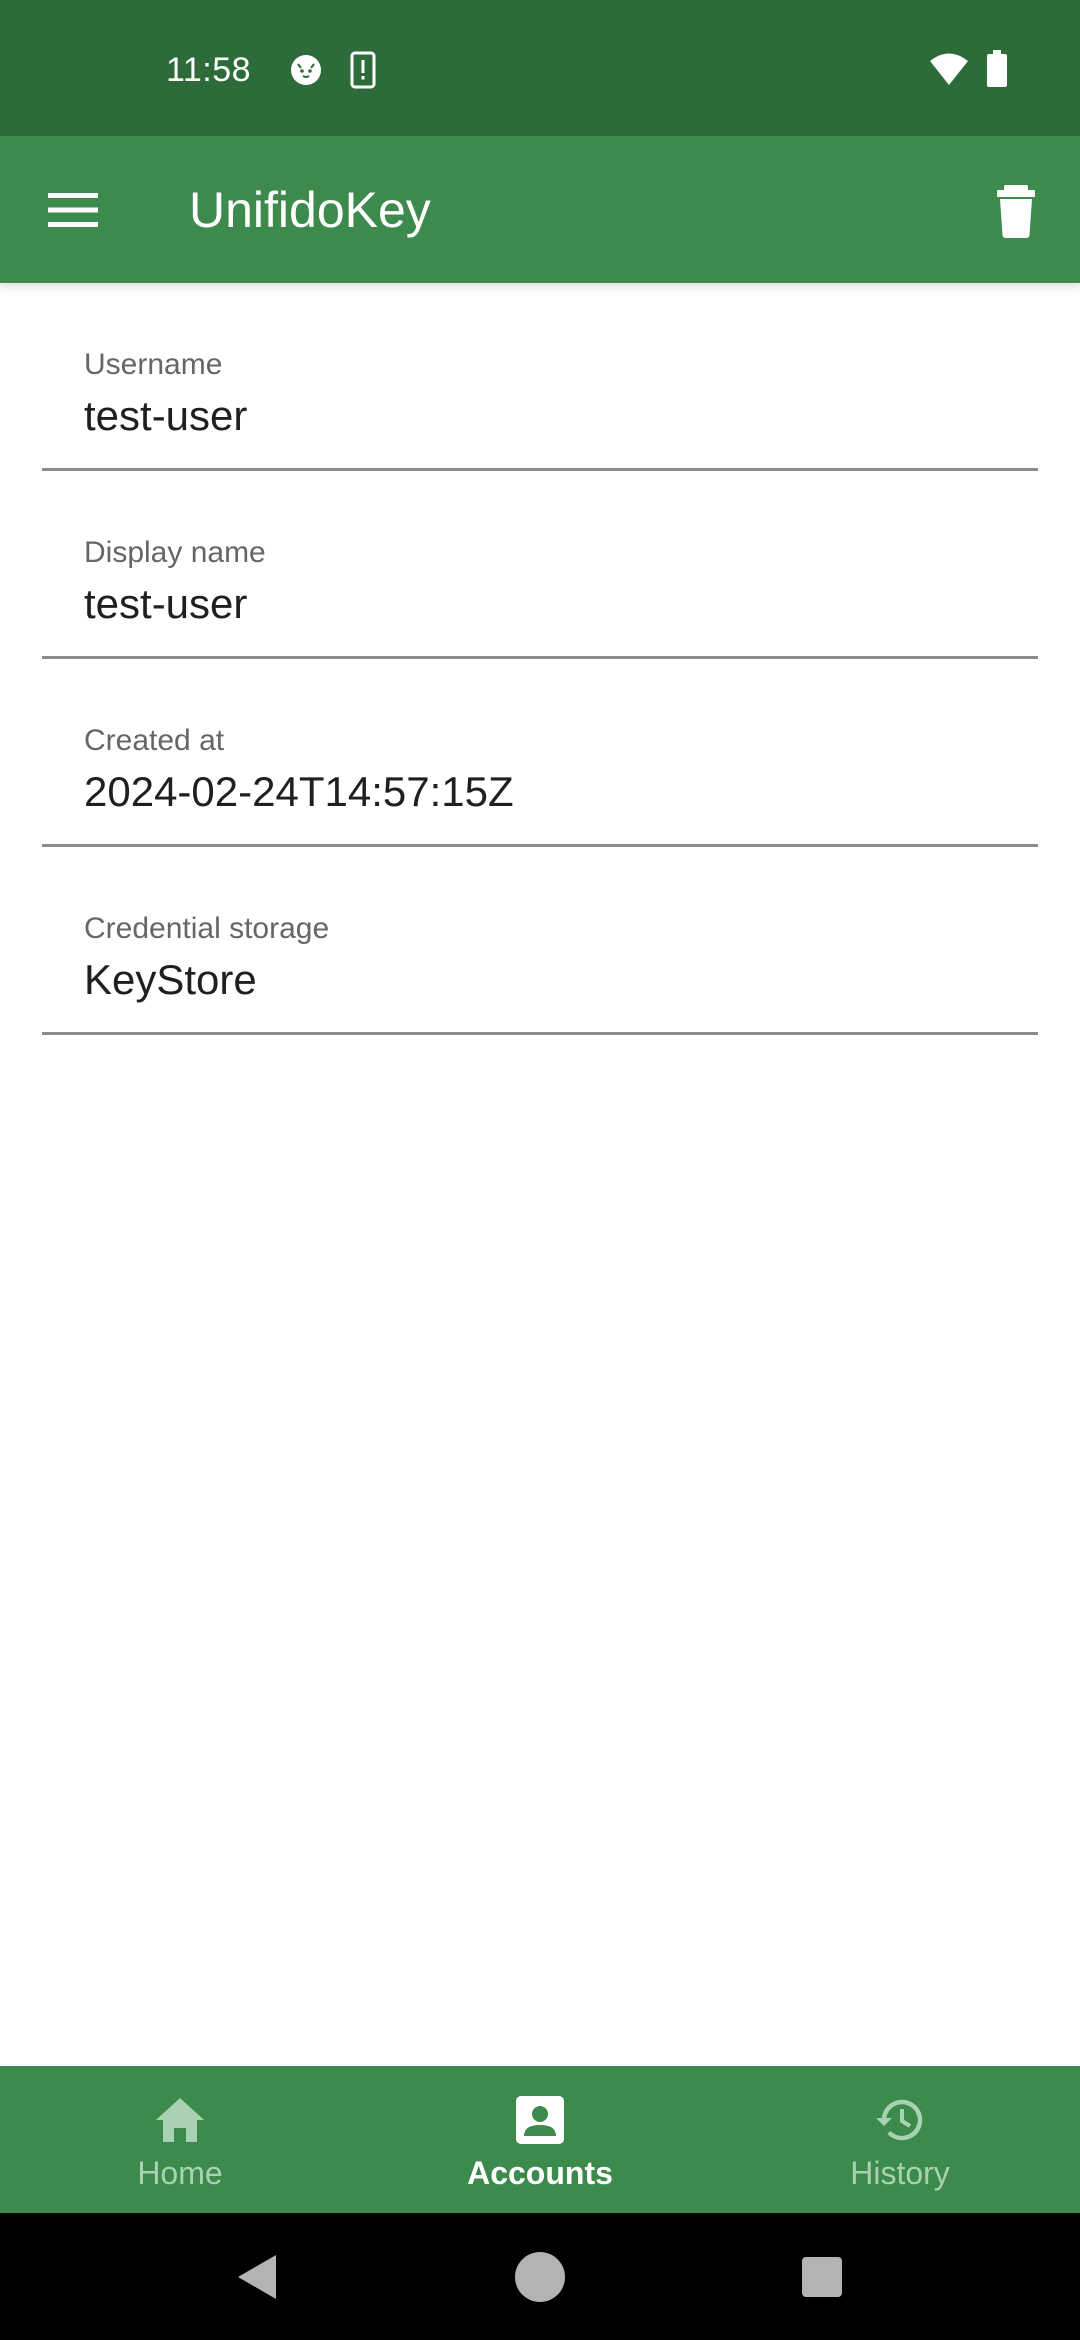  Describe the element at coordinates (540, 565) in the screenshot. I see `display-name-field: Display name test-user` at that location.